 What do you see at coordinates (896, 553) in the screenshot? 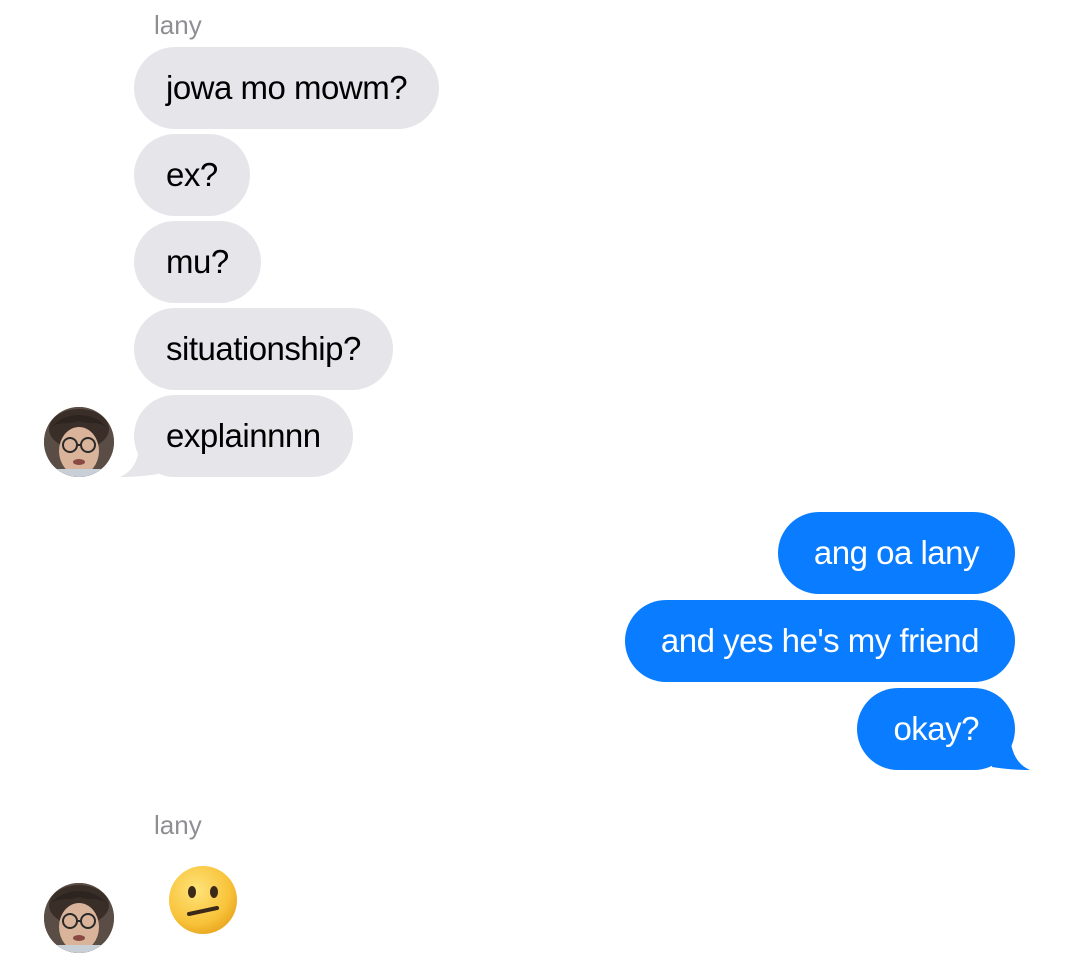
I see `outgoing-message: ang oa lany` at bounding box center [896, 553].